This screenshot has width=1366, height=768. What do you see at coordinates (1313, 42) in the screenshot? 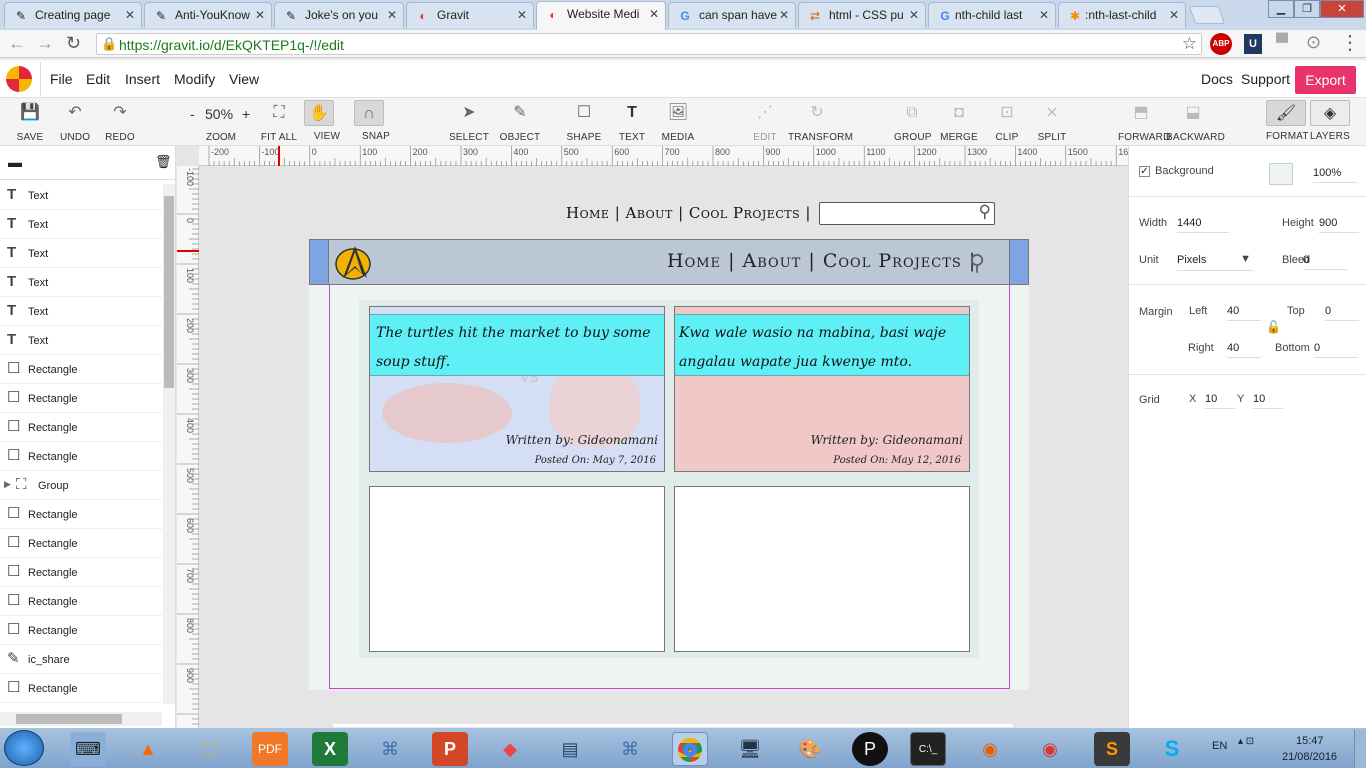
I see `extension-icon: ⊙` at bounding box center [1313, 42].